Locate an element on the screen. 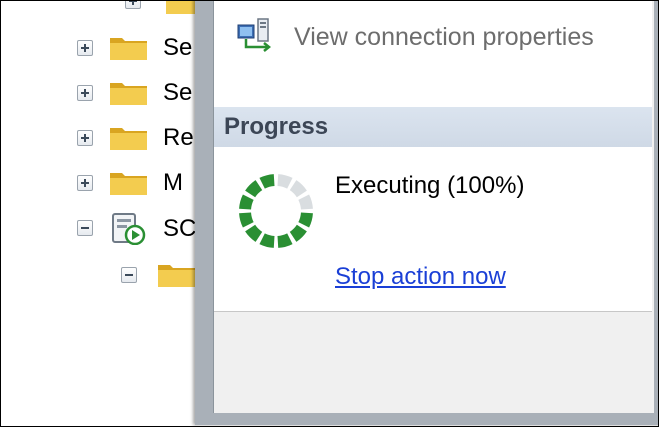 The width and height of the screenshot is (659, 427). tree-node-label: Re is located at coordinates (178, 138).